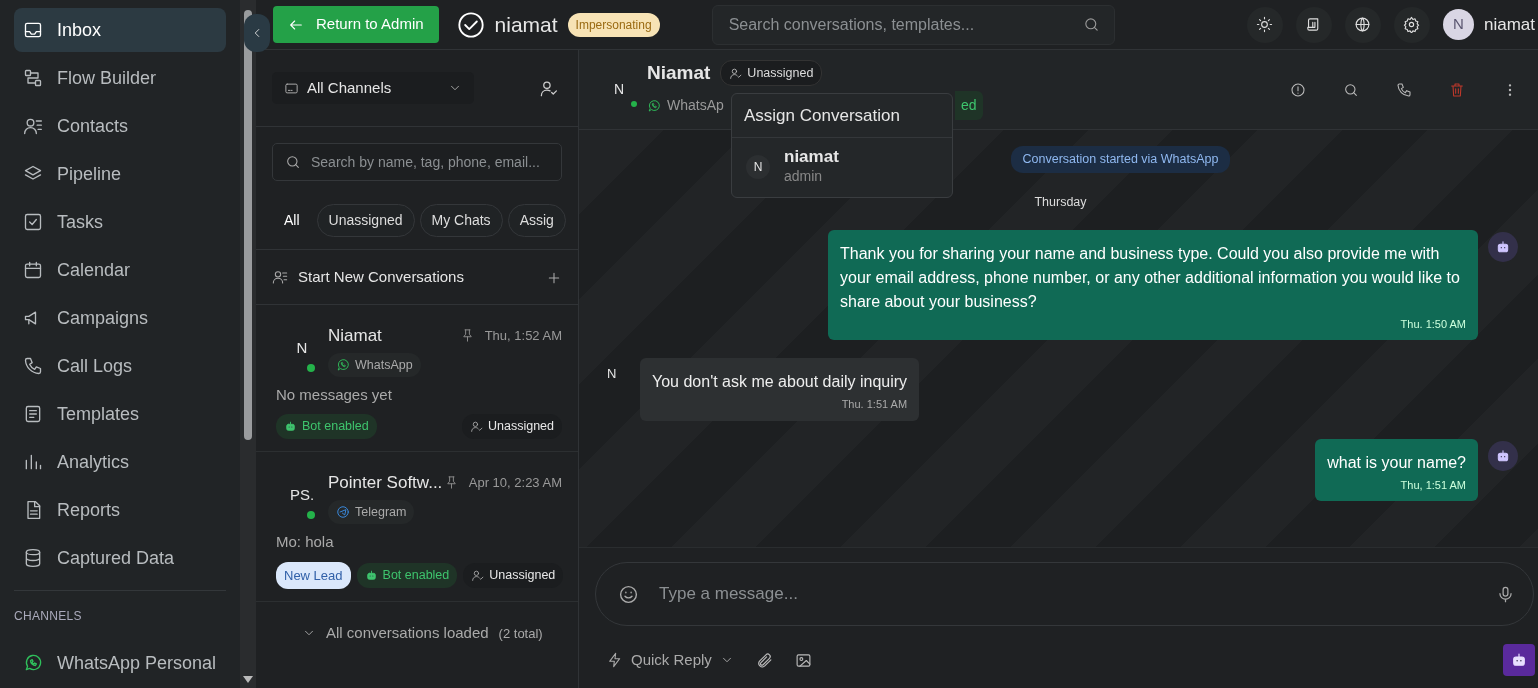  I want to click on globe-icon, so click(1363, 24).